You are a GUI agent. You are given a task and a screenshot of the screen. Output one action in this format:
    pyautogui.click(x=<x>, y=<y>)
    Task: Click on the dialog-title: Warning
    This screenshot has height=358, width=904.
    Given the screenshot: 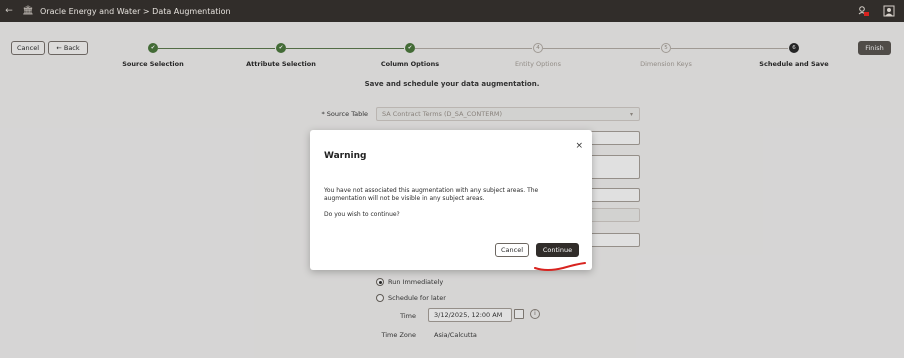 What is the action you would take?
    pyautogui.click(x=345, y=156)
    